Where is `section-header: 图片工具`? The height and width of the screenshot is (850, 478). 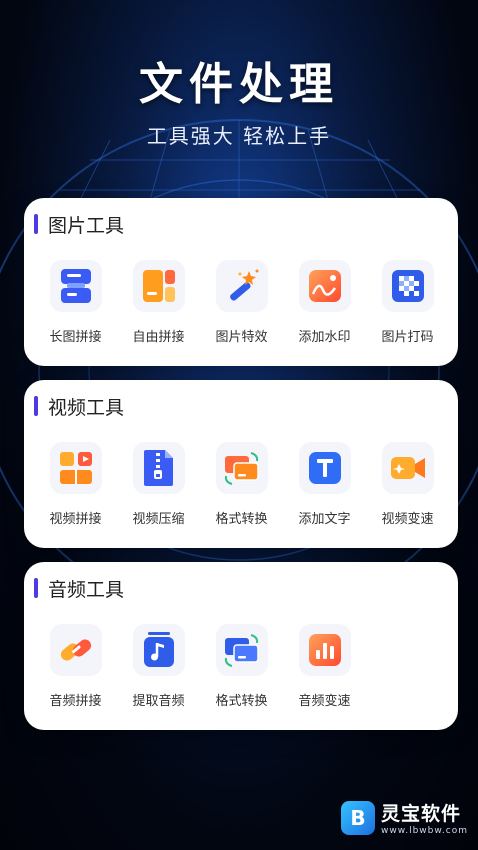
section-header: 图片工具 is located at coordinates (241, 224).